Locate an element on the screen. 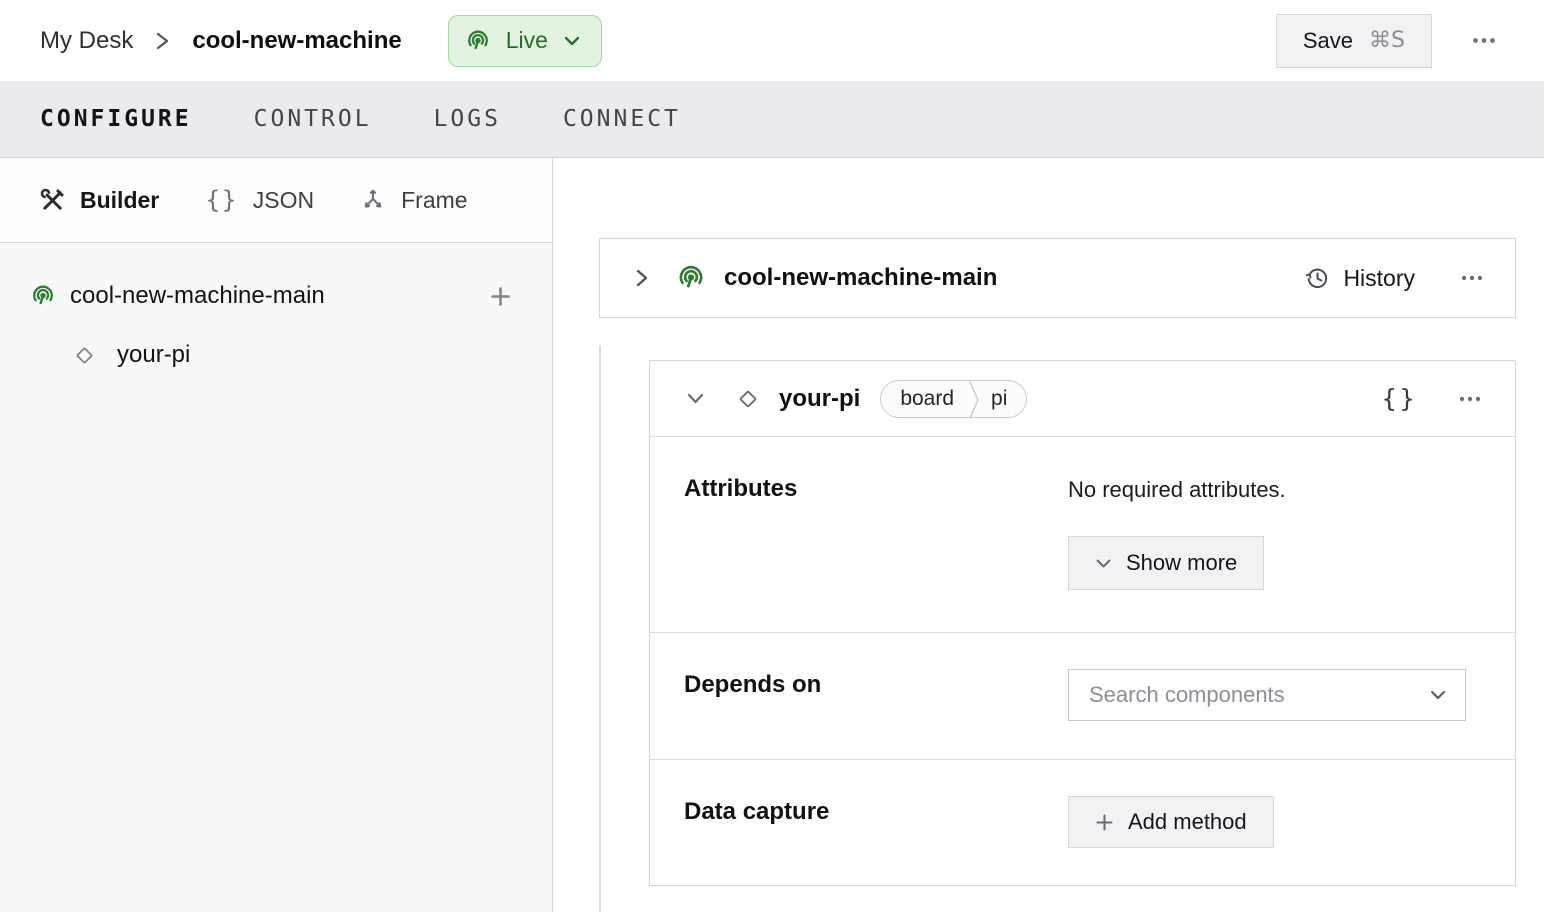 The width and height of the screenshot is (1544, 912). component-card-header: your-pi board pi {} is located at coordinates (1082, 399).